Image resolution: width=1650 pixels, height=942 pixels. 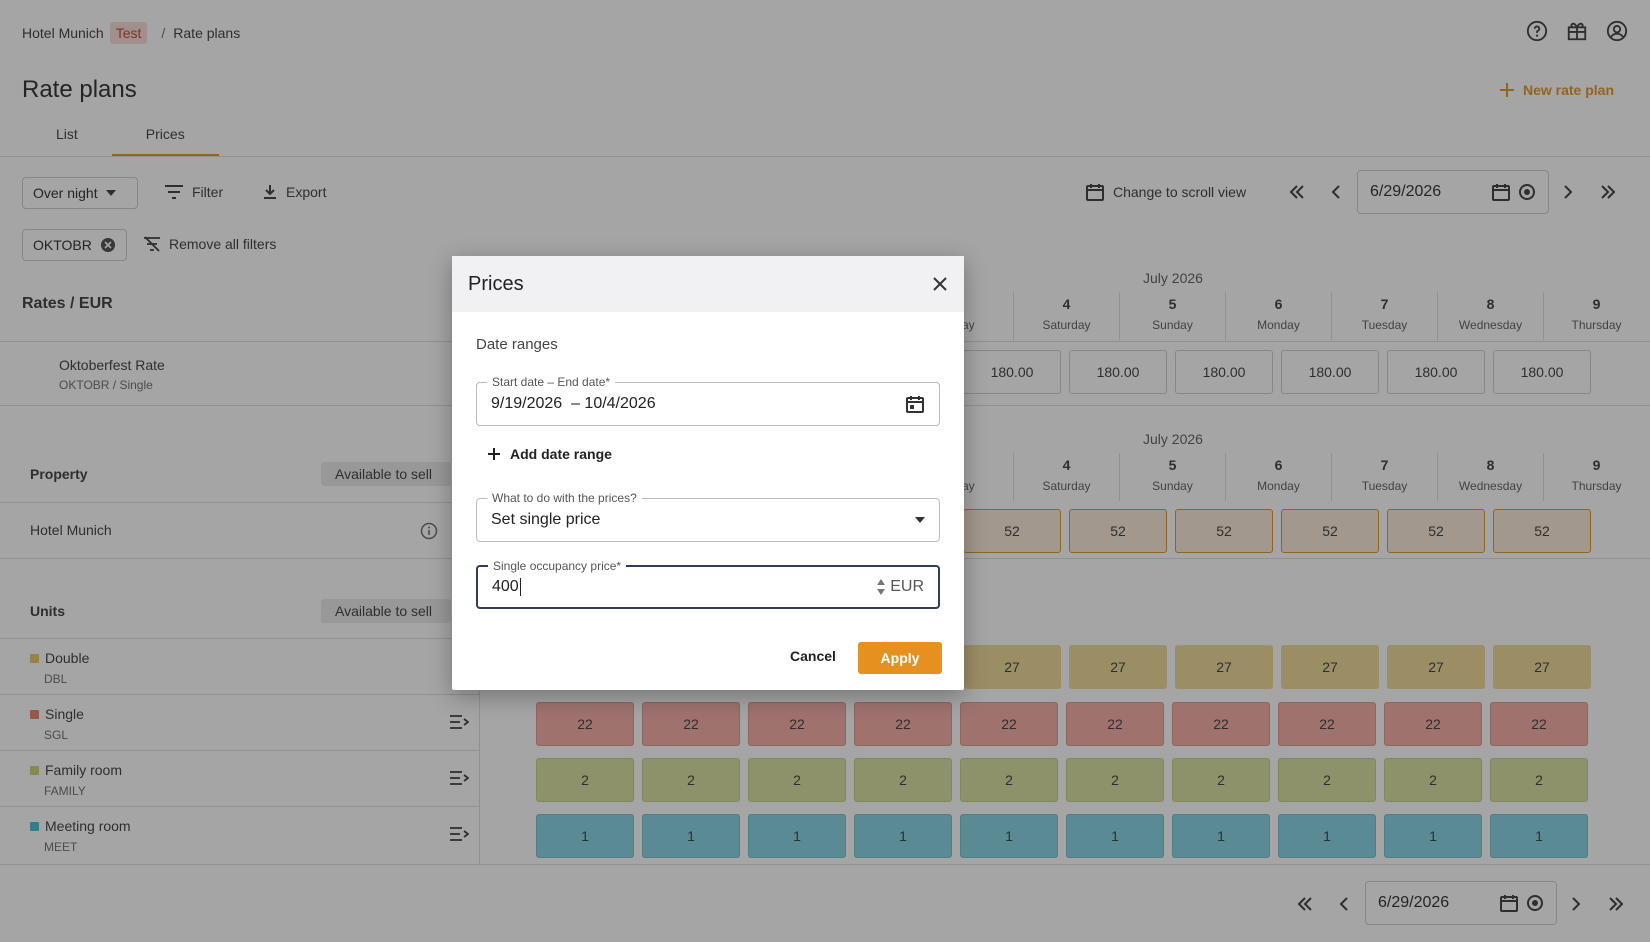 I want to click on apply-button: Apply, so click(x=900, y=658).